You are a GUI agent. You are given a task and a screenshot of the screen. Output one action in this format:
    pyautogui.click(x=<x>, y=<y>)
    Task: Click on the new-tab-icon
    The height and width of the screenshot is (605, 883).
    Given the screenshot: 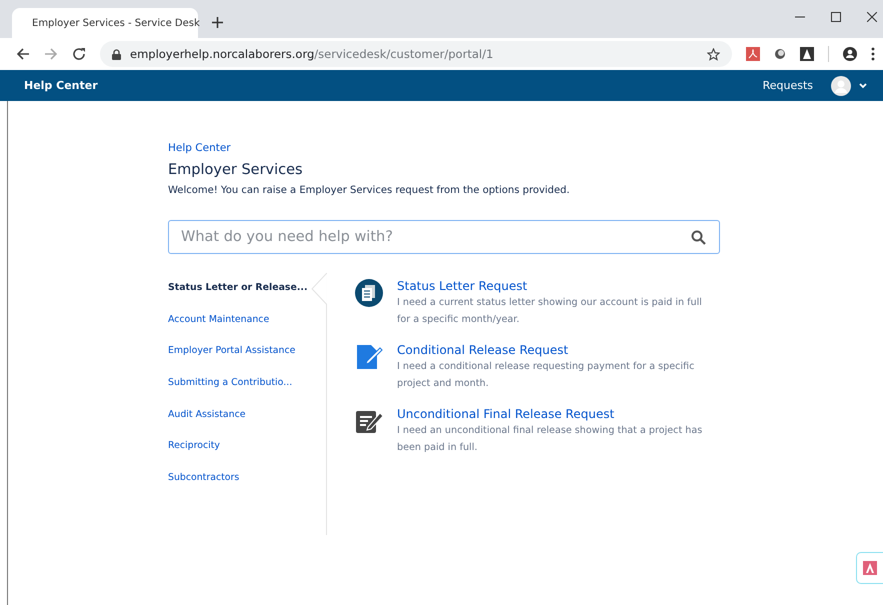 What is the action you would take?
    pyautogui.click(x=217, y=22)
    